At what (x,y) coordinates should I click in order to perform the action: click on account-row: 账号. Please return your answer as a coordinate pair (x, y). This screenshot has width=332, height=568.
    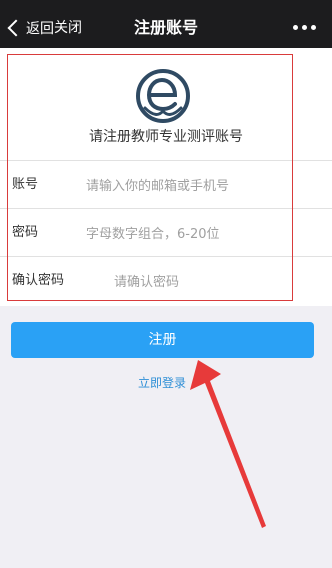
    Looking at the image, I should click on (166, 184).